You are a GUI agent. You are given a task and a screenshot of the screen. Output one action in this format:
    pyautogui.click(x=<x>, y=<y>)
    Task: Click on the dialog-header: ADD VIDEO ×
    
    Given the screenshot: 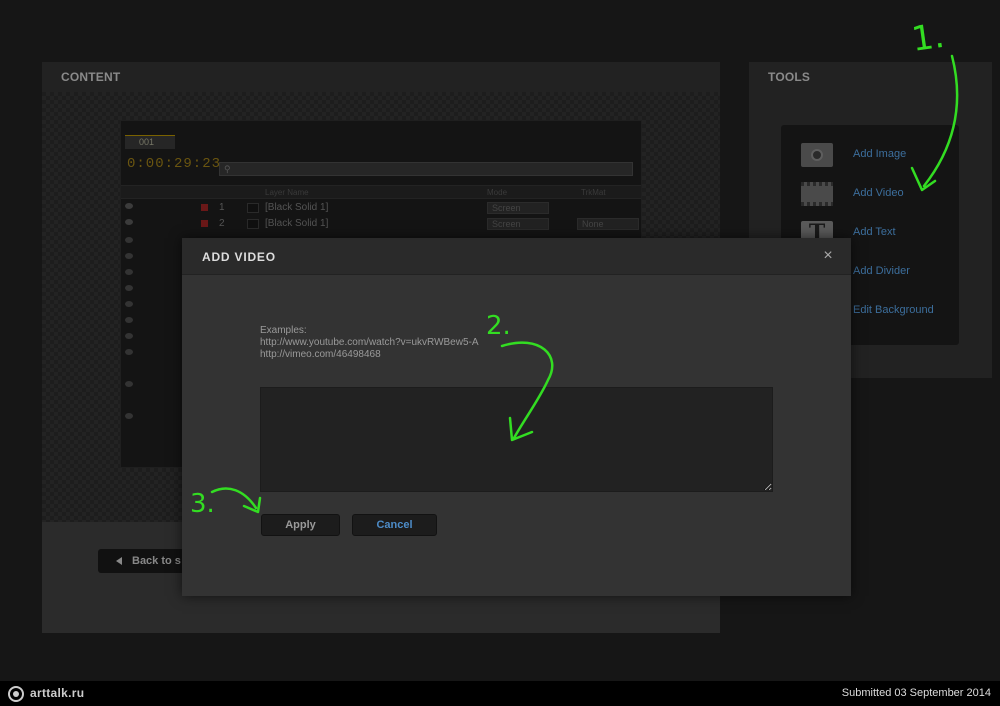 What is the action you would take?
    pyautogui.click(x=516, y=256)
    